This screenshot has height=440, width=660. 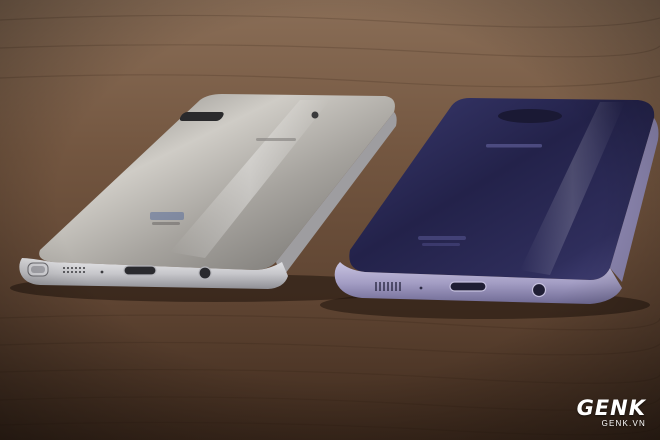 I want to click on watermark: GENK GENK.VN, so click(x=611, y=413).